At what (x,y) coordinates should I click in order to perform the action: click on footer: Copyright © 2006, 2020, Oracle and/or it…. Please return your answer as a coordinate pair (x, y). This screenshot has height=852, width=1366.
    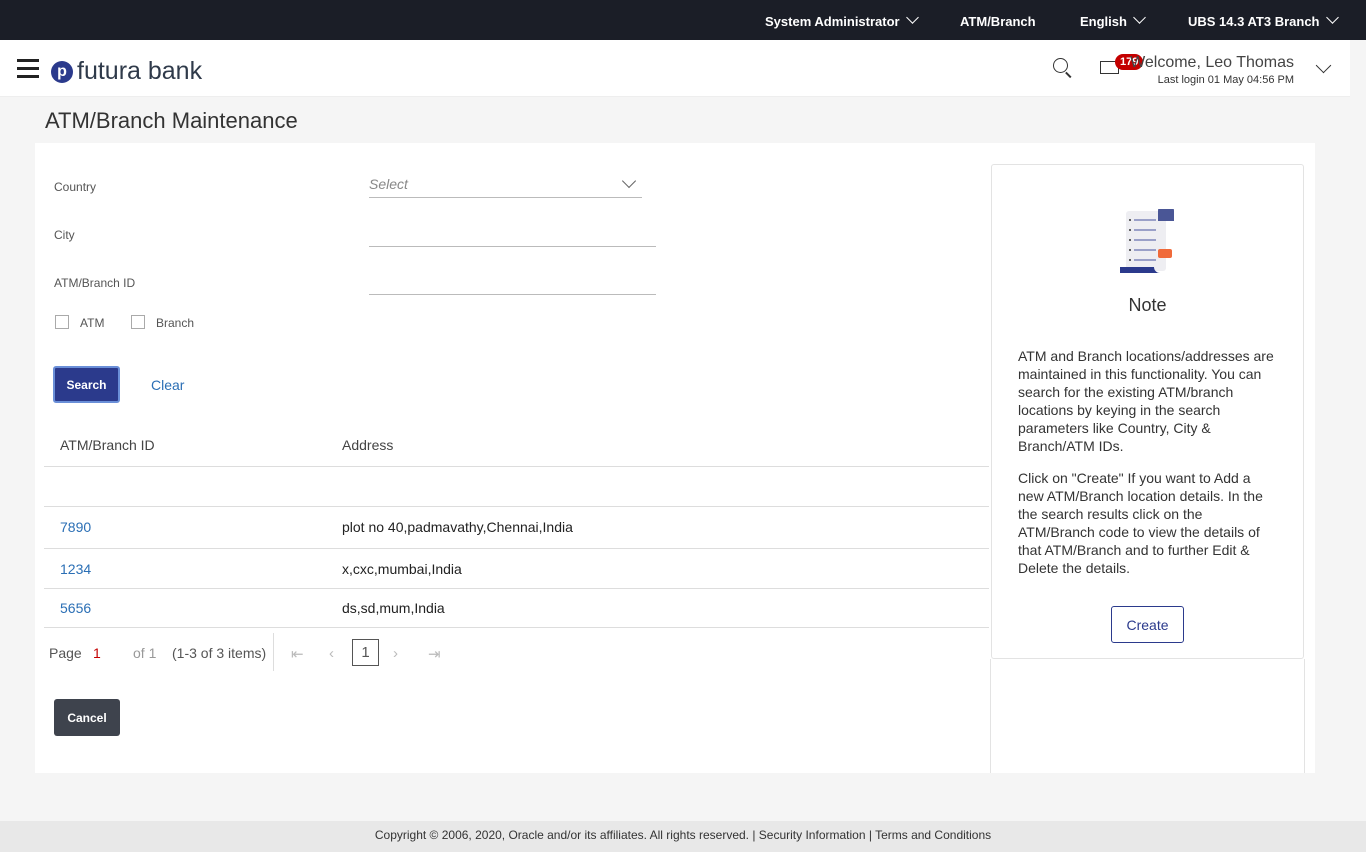
    Looking at the image, I should click on (683, 836).